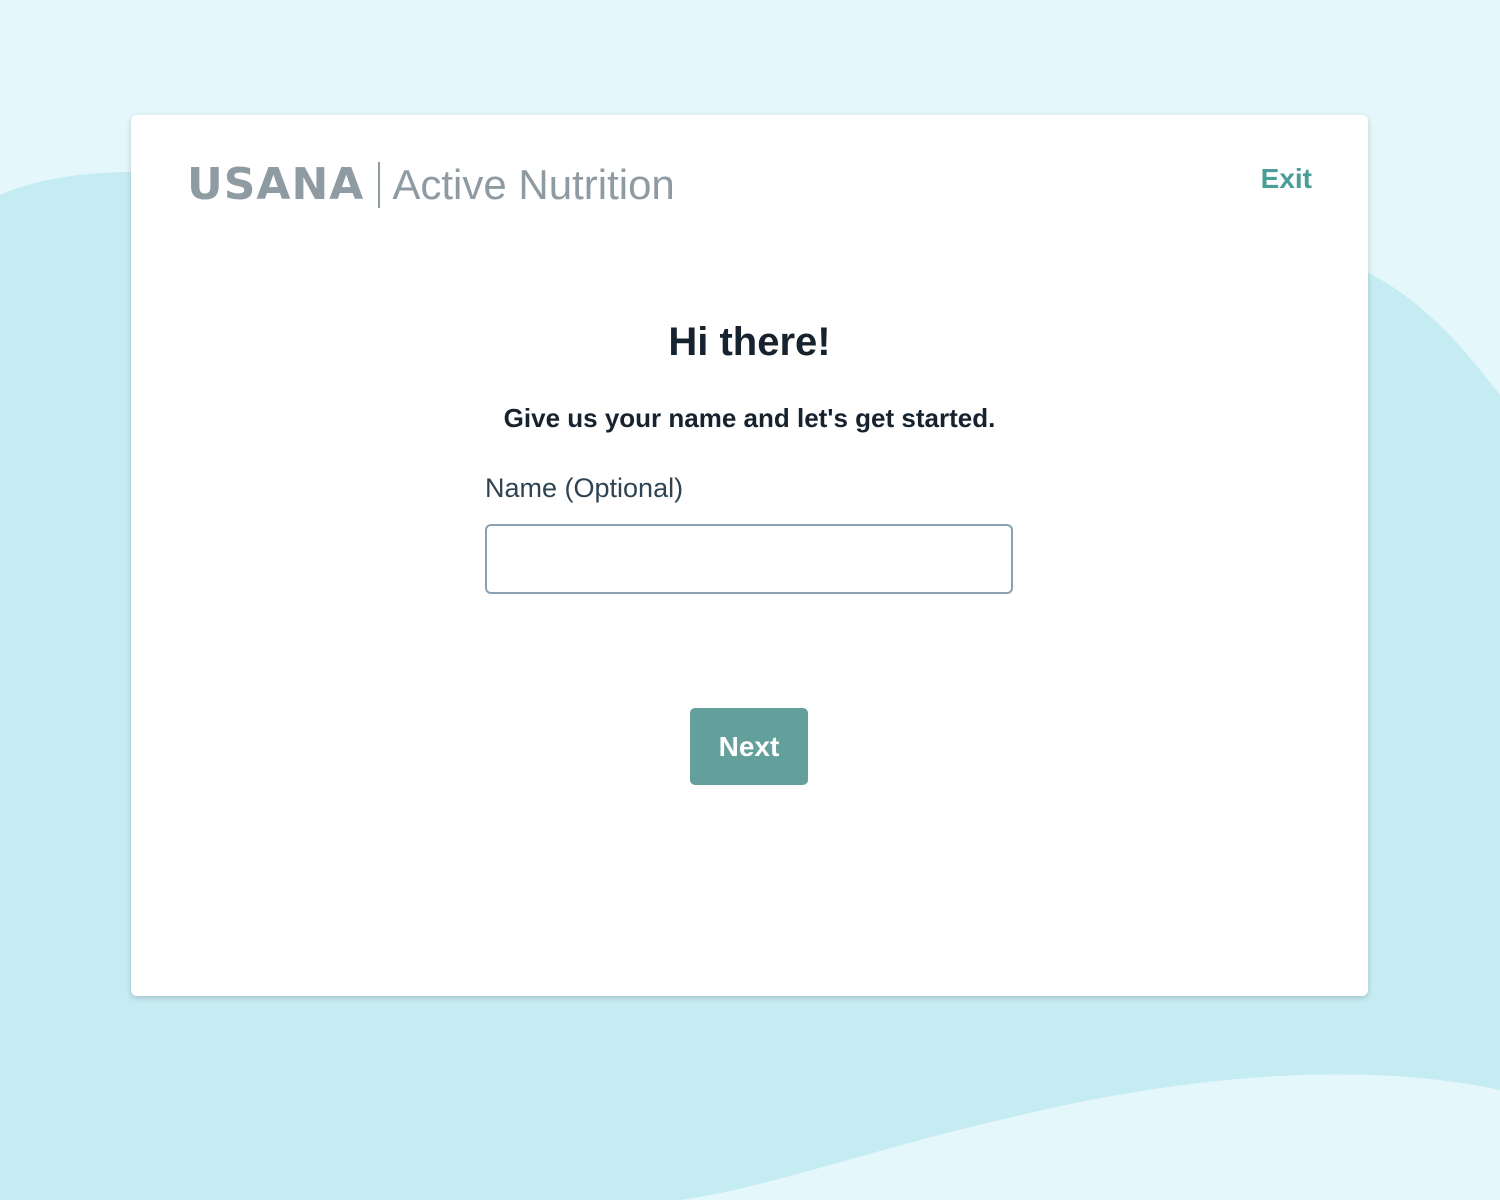  I want to click on product-name: Active Nutrition, so click(533, 184).